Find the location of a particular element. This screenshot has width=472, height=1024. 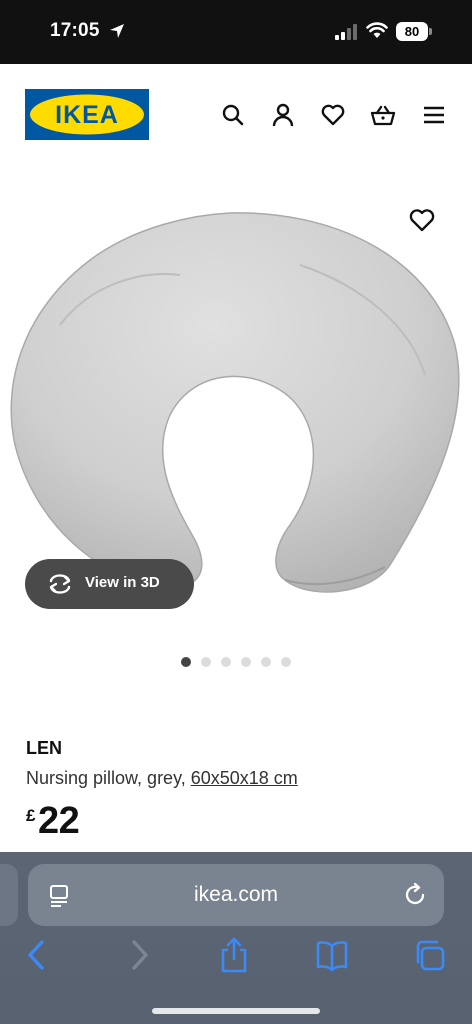

product-name: LEN is located at coordinates (44, 748).